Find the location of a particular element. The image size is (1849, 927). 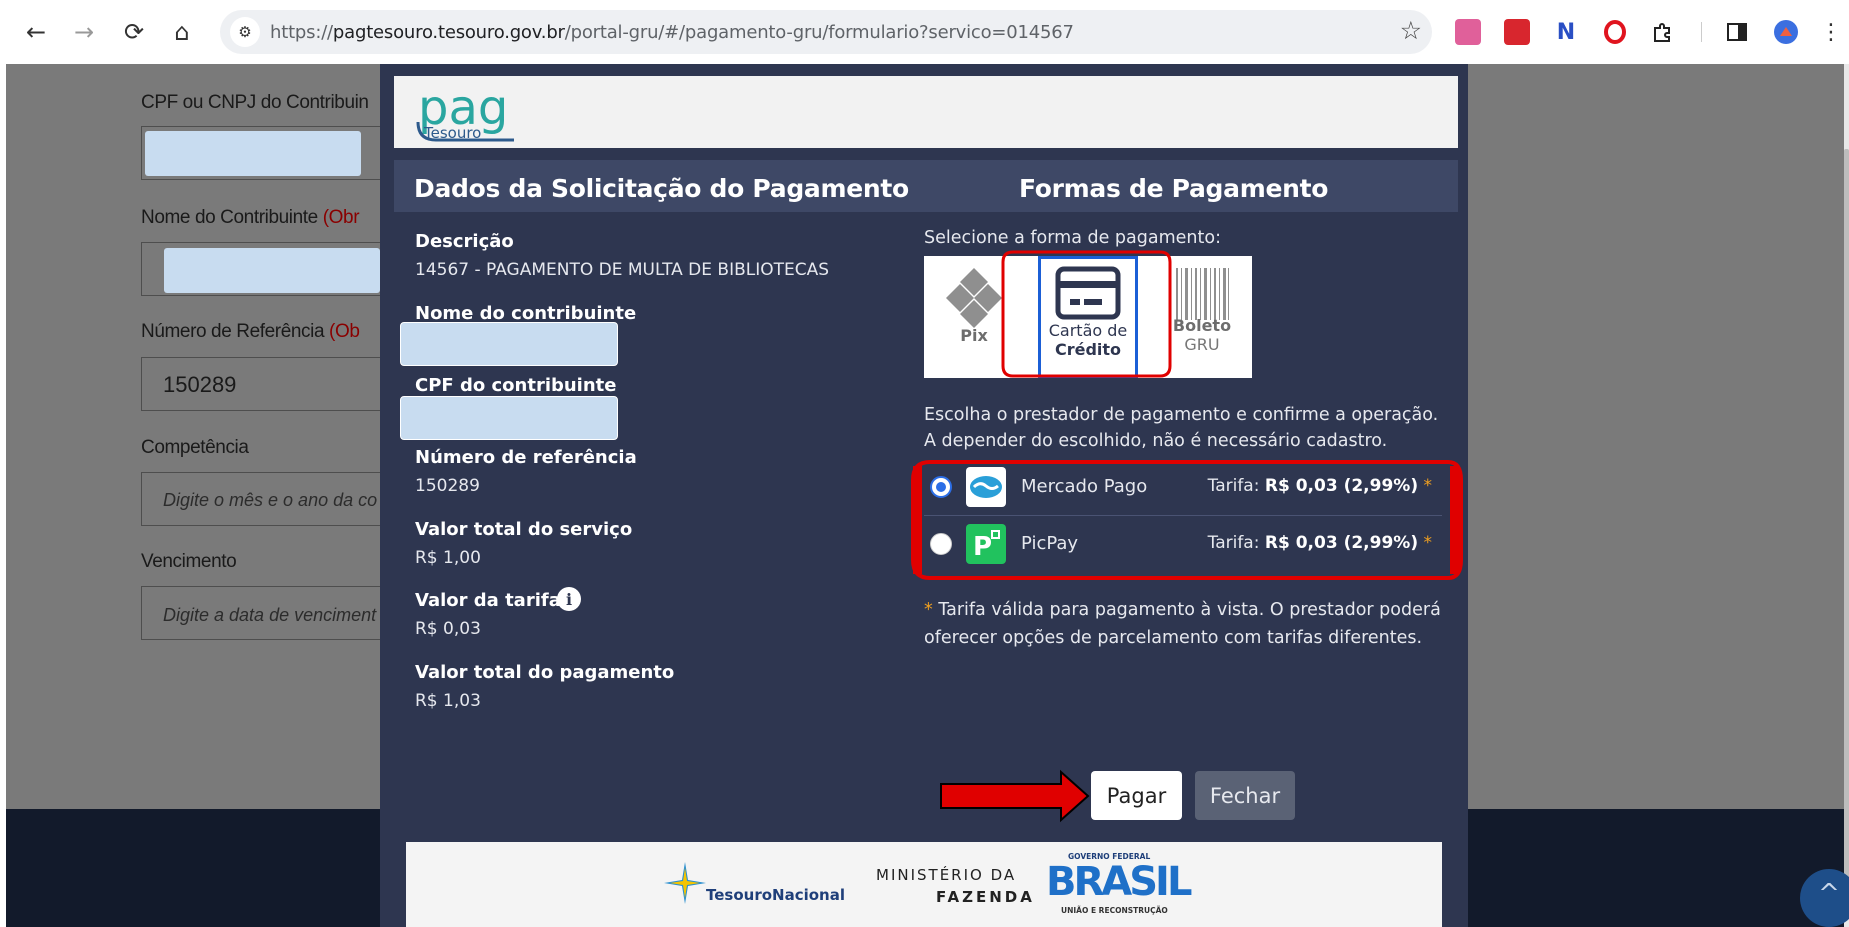

bg-nome-redaction is located at coordinates (272, 270).